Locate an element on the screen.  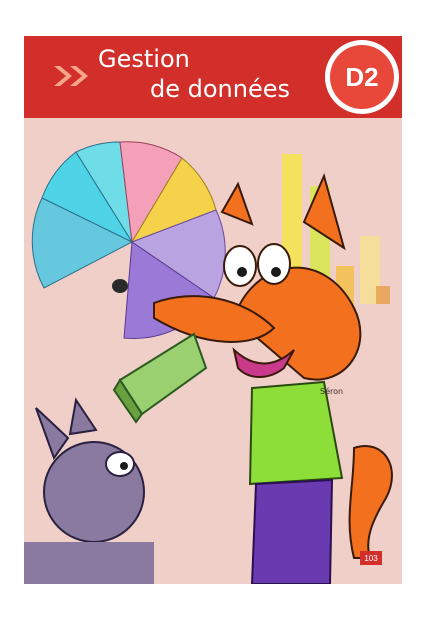
page-number: 103 is located at coordinates (371, 558).